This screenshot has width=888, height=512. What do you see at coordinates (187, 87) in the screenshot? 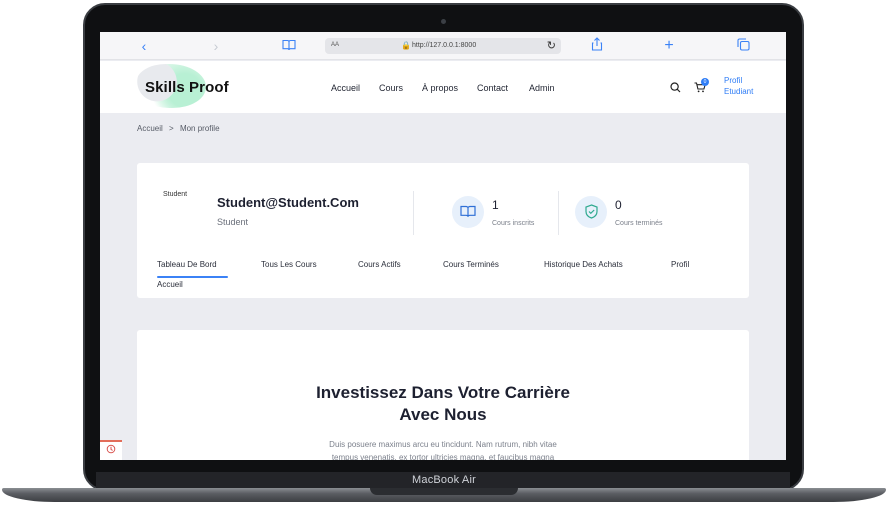
I see `logo: Skills Proof` at bounding box center [187, 87].